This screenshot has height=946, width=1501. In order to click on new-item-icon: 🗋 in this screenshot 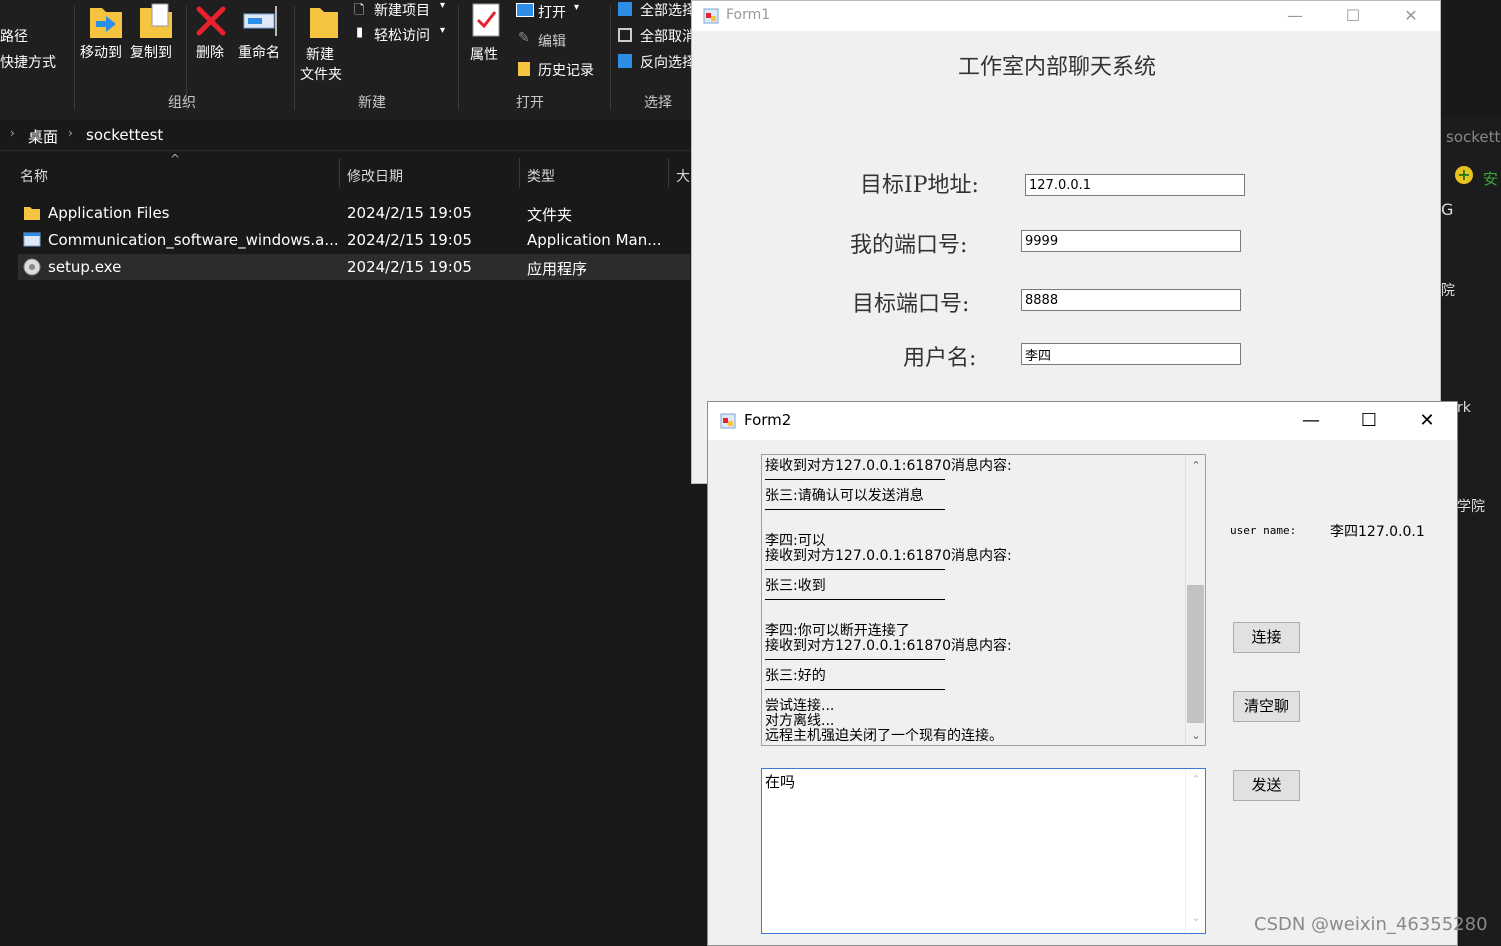, I will do `click(359, 10)`.